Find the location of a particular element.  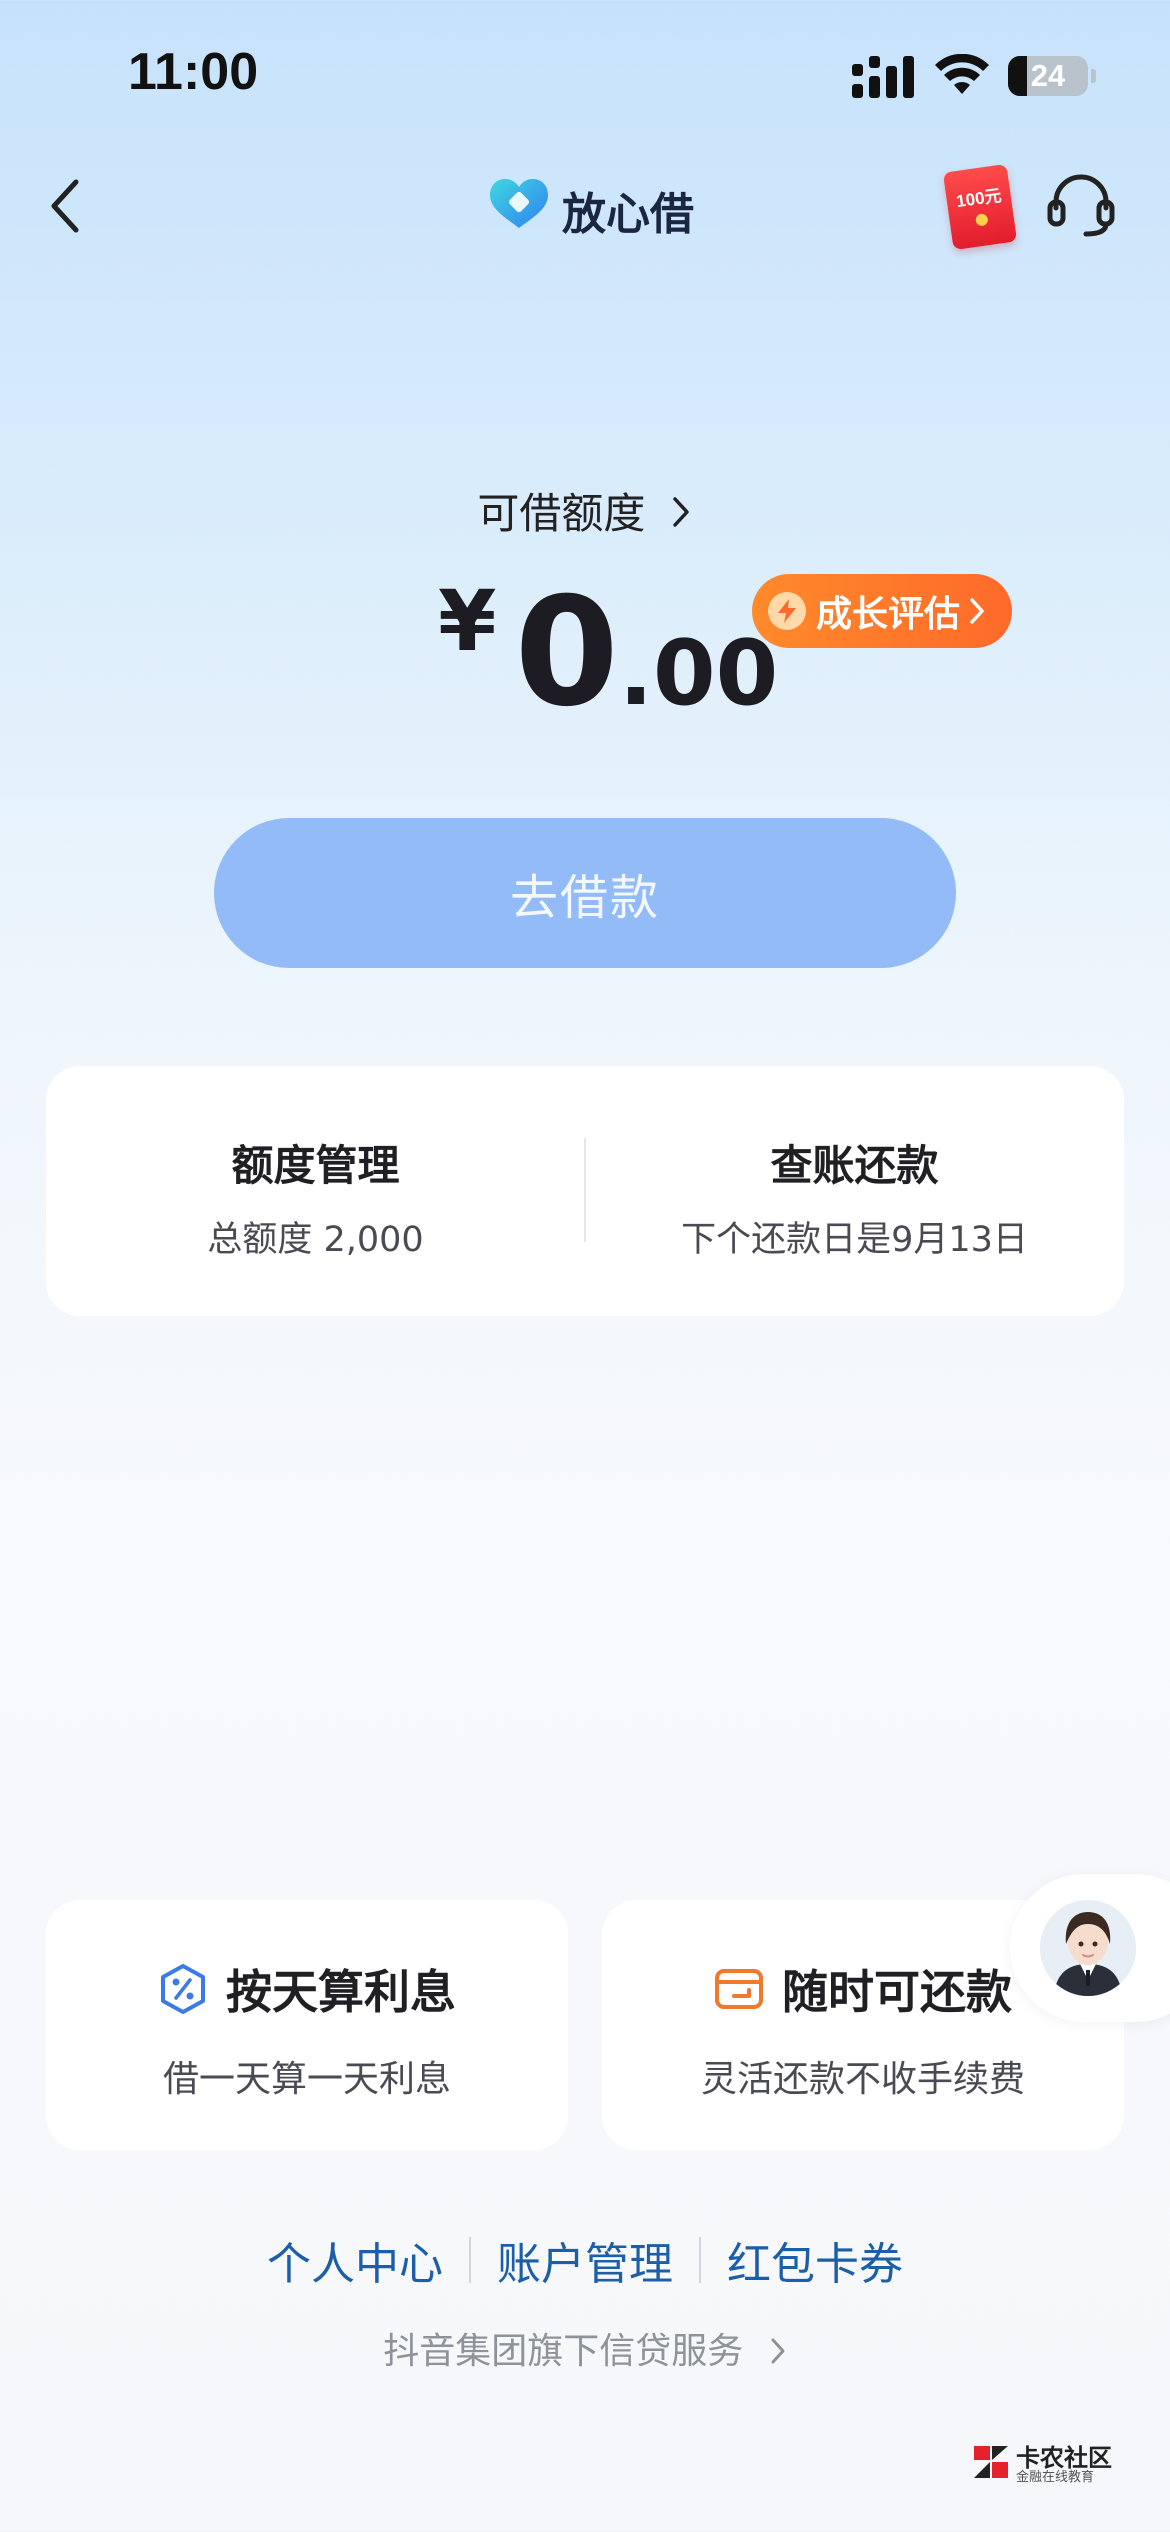

feature-subtitle: 灵活还款不收手续费 is located at coordinates (862, 2079).